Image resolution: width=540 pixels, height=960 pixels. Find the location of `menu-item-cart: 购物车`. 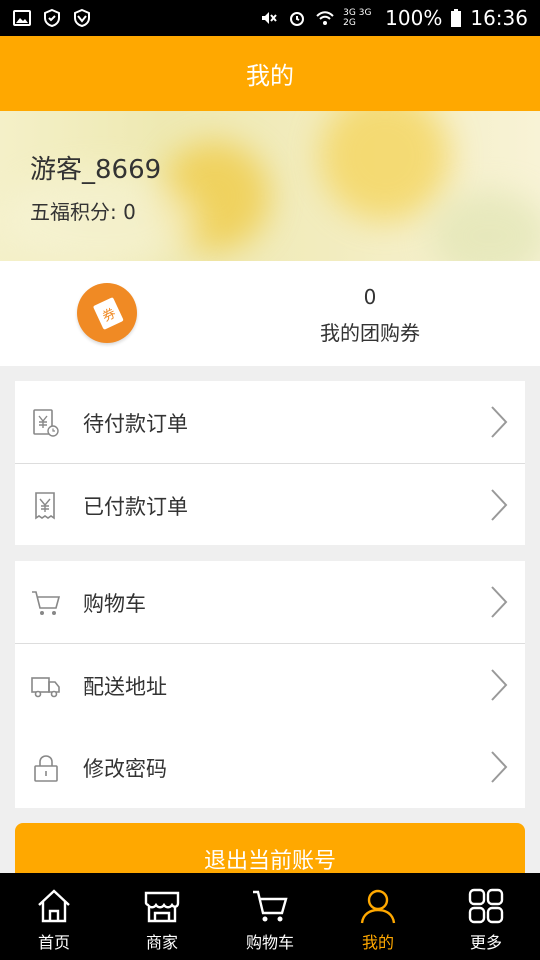

menu-item-cart: 购物车 is located at coordinates (270, 602).